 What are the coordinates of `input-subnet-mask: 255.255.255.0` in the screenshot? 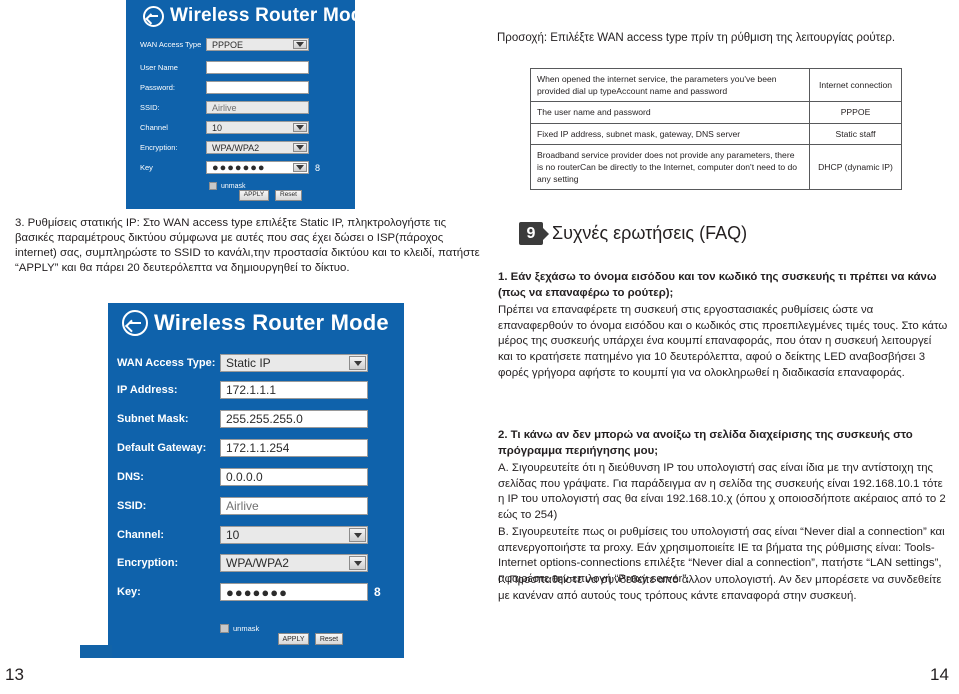 It's located at (294, 419).